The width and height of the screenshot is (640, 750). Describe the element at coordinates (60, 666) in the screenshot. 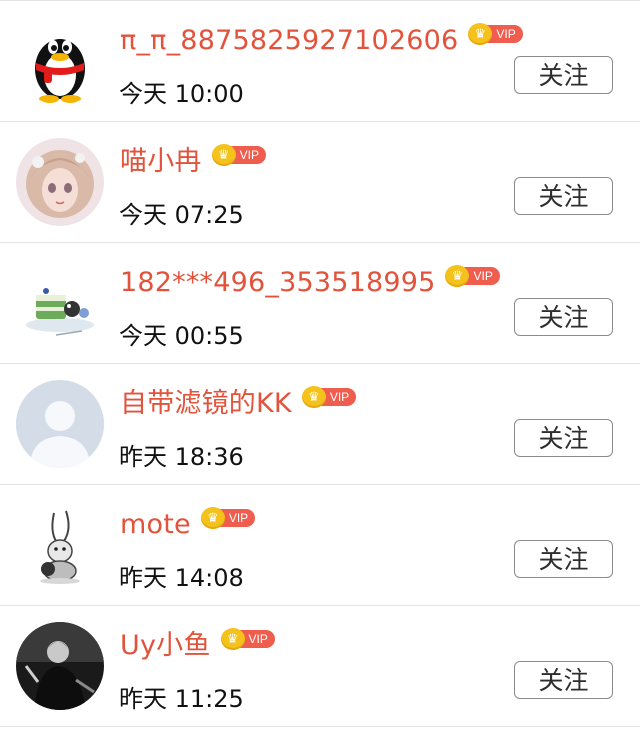

I see `man-portrait-avatar` at that location.